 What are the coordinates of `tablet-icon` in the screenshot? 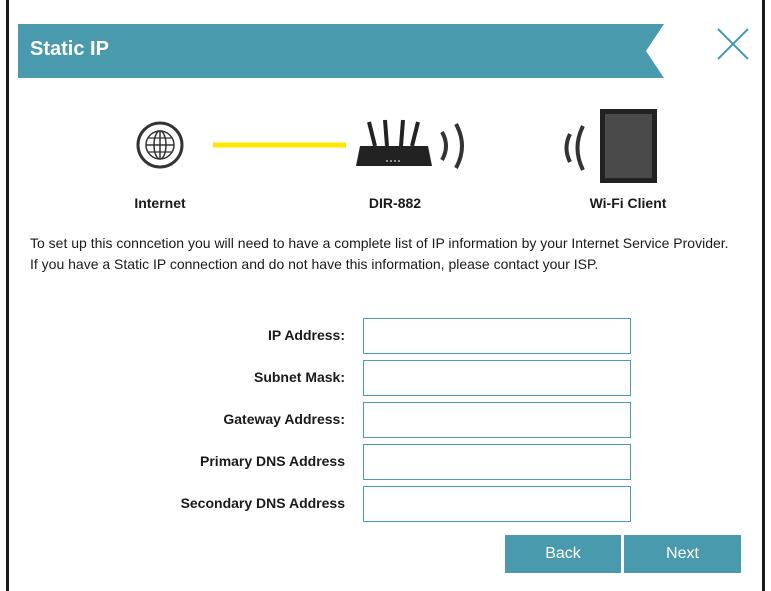 It's located at (628, 146).